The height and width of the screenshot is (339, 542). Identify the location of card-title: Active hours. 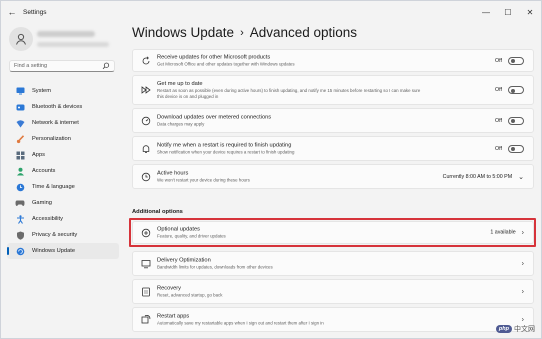
(173, 173).